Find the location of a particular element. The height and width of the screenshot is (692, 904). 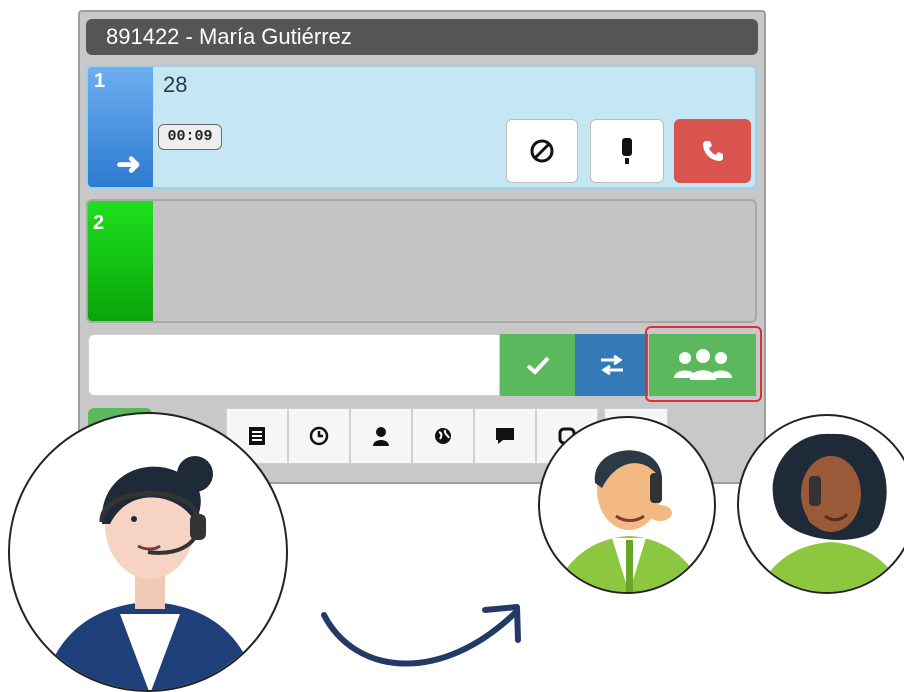

woman-on-phone-icon is located at coordinates (830, 512).